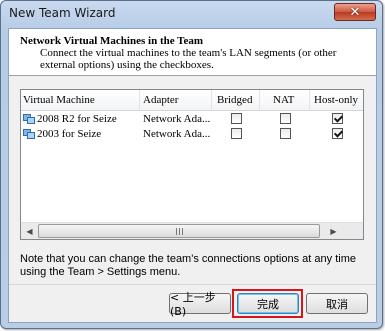 This screenshot has width=385, height=331. I want to click on scroll-left-button: ◀, so click(29, 231).